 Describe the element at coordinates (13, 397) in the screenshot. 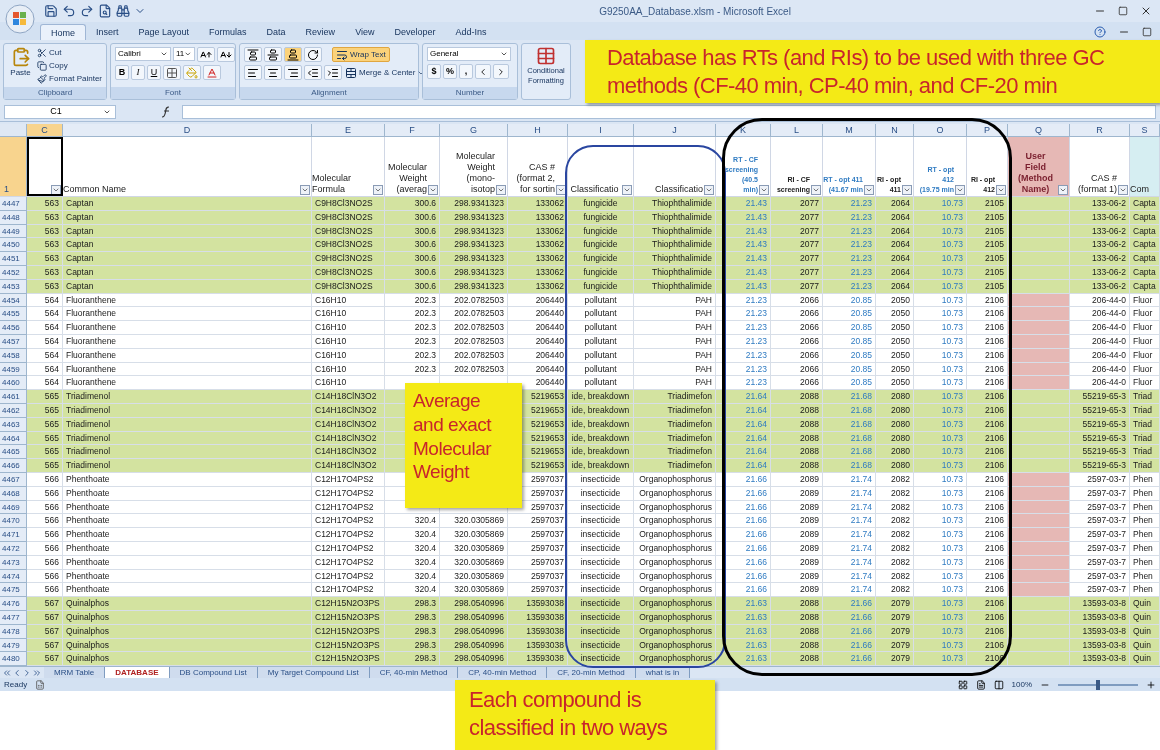

I see `row-number: 4461` at that location.